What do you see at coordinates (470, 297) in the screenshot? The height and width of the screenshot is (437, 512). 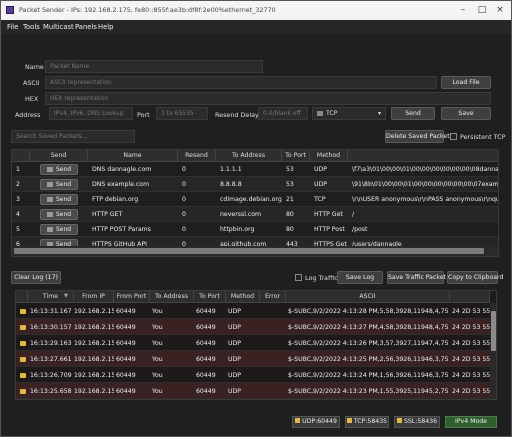 I see `col-header-hex` at bounding box center [470, 297].